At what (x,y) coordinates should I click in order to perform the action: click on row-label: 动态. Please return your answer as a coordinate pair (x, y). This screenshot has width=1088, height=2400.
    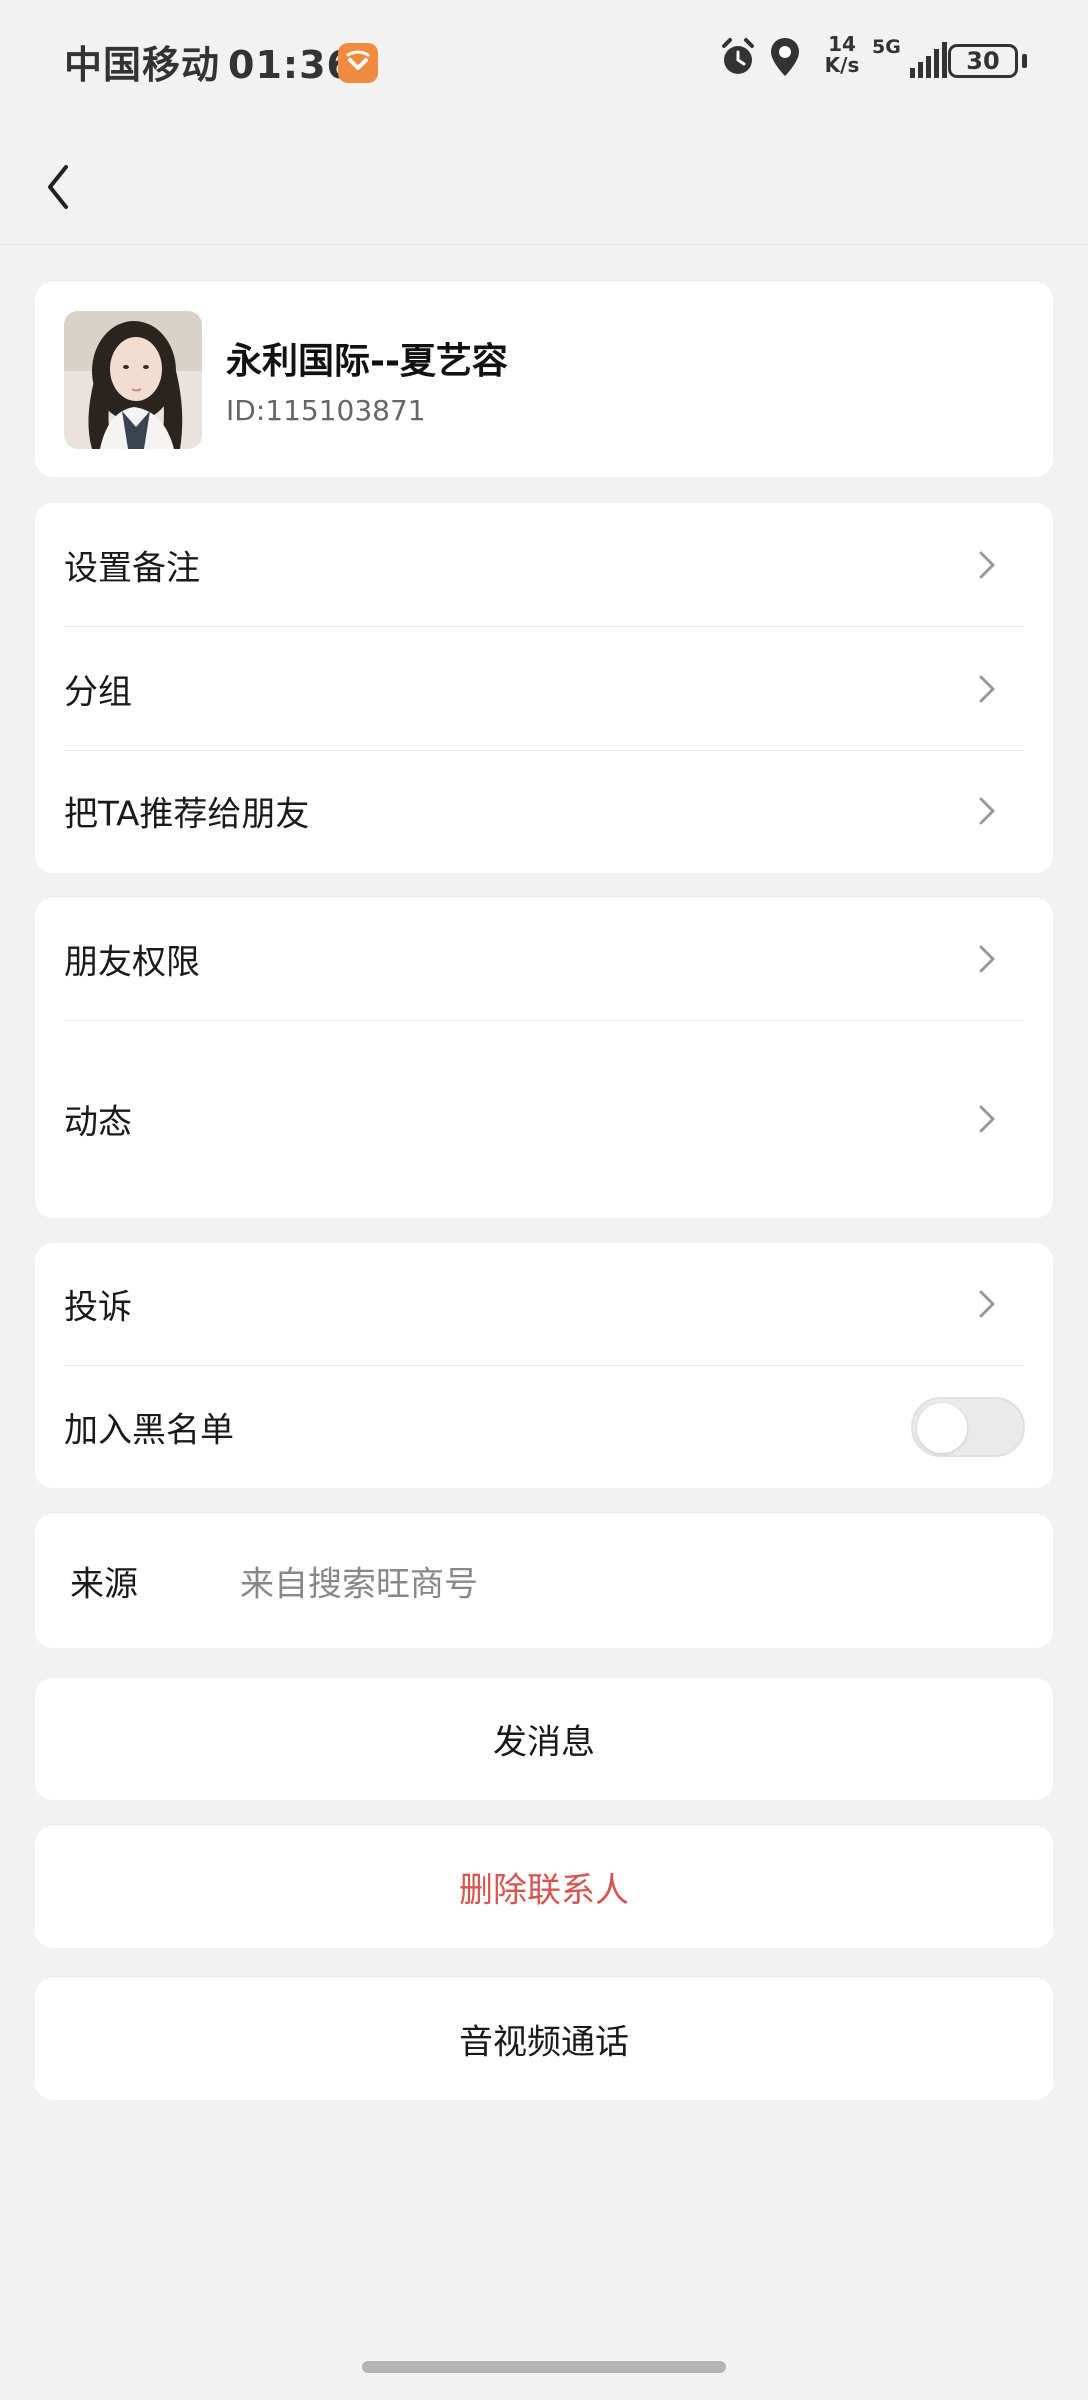
    Looking at the image, I should click on (98, 1122).